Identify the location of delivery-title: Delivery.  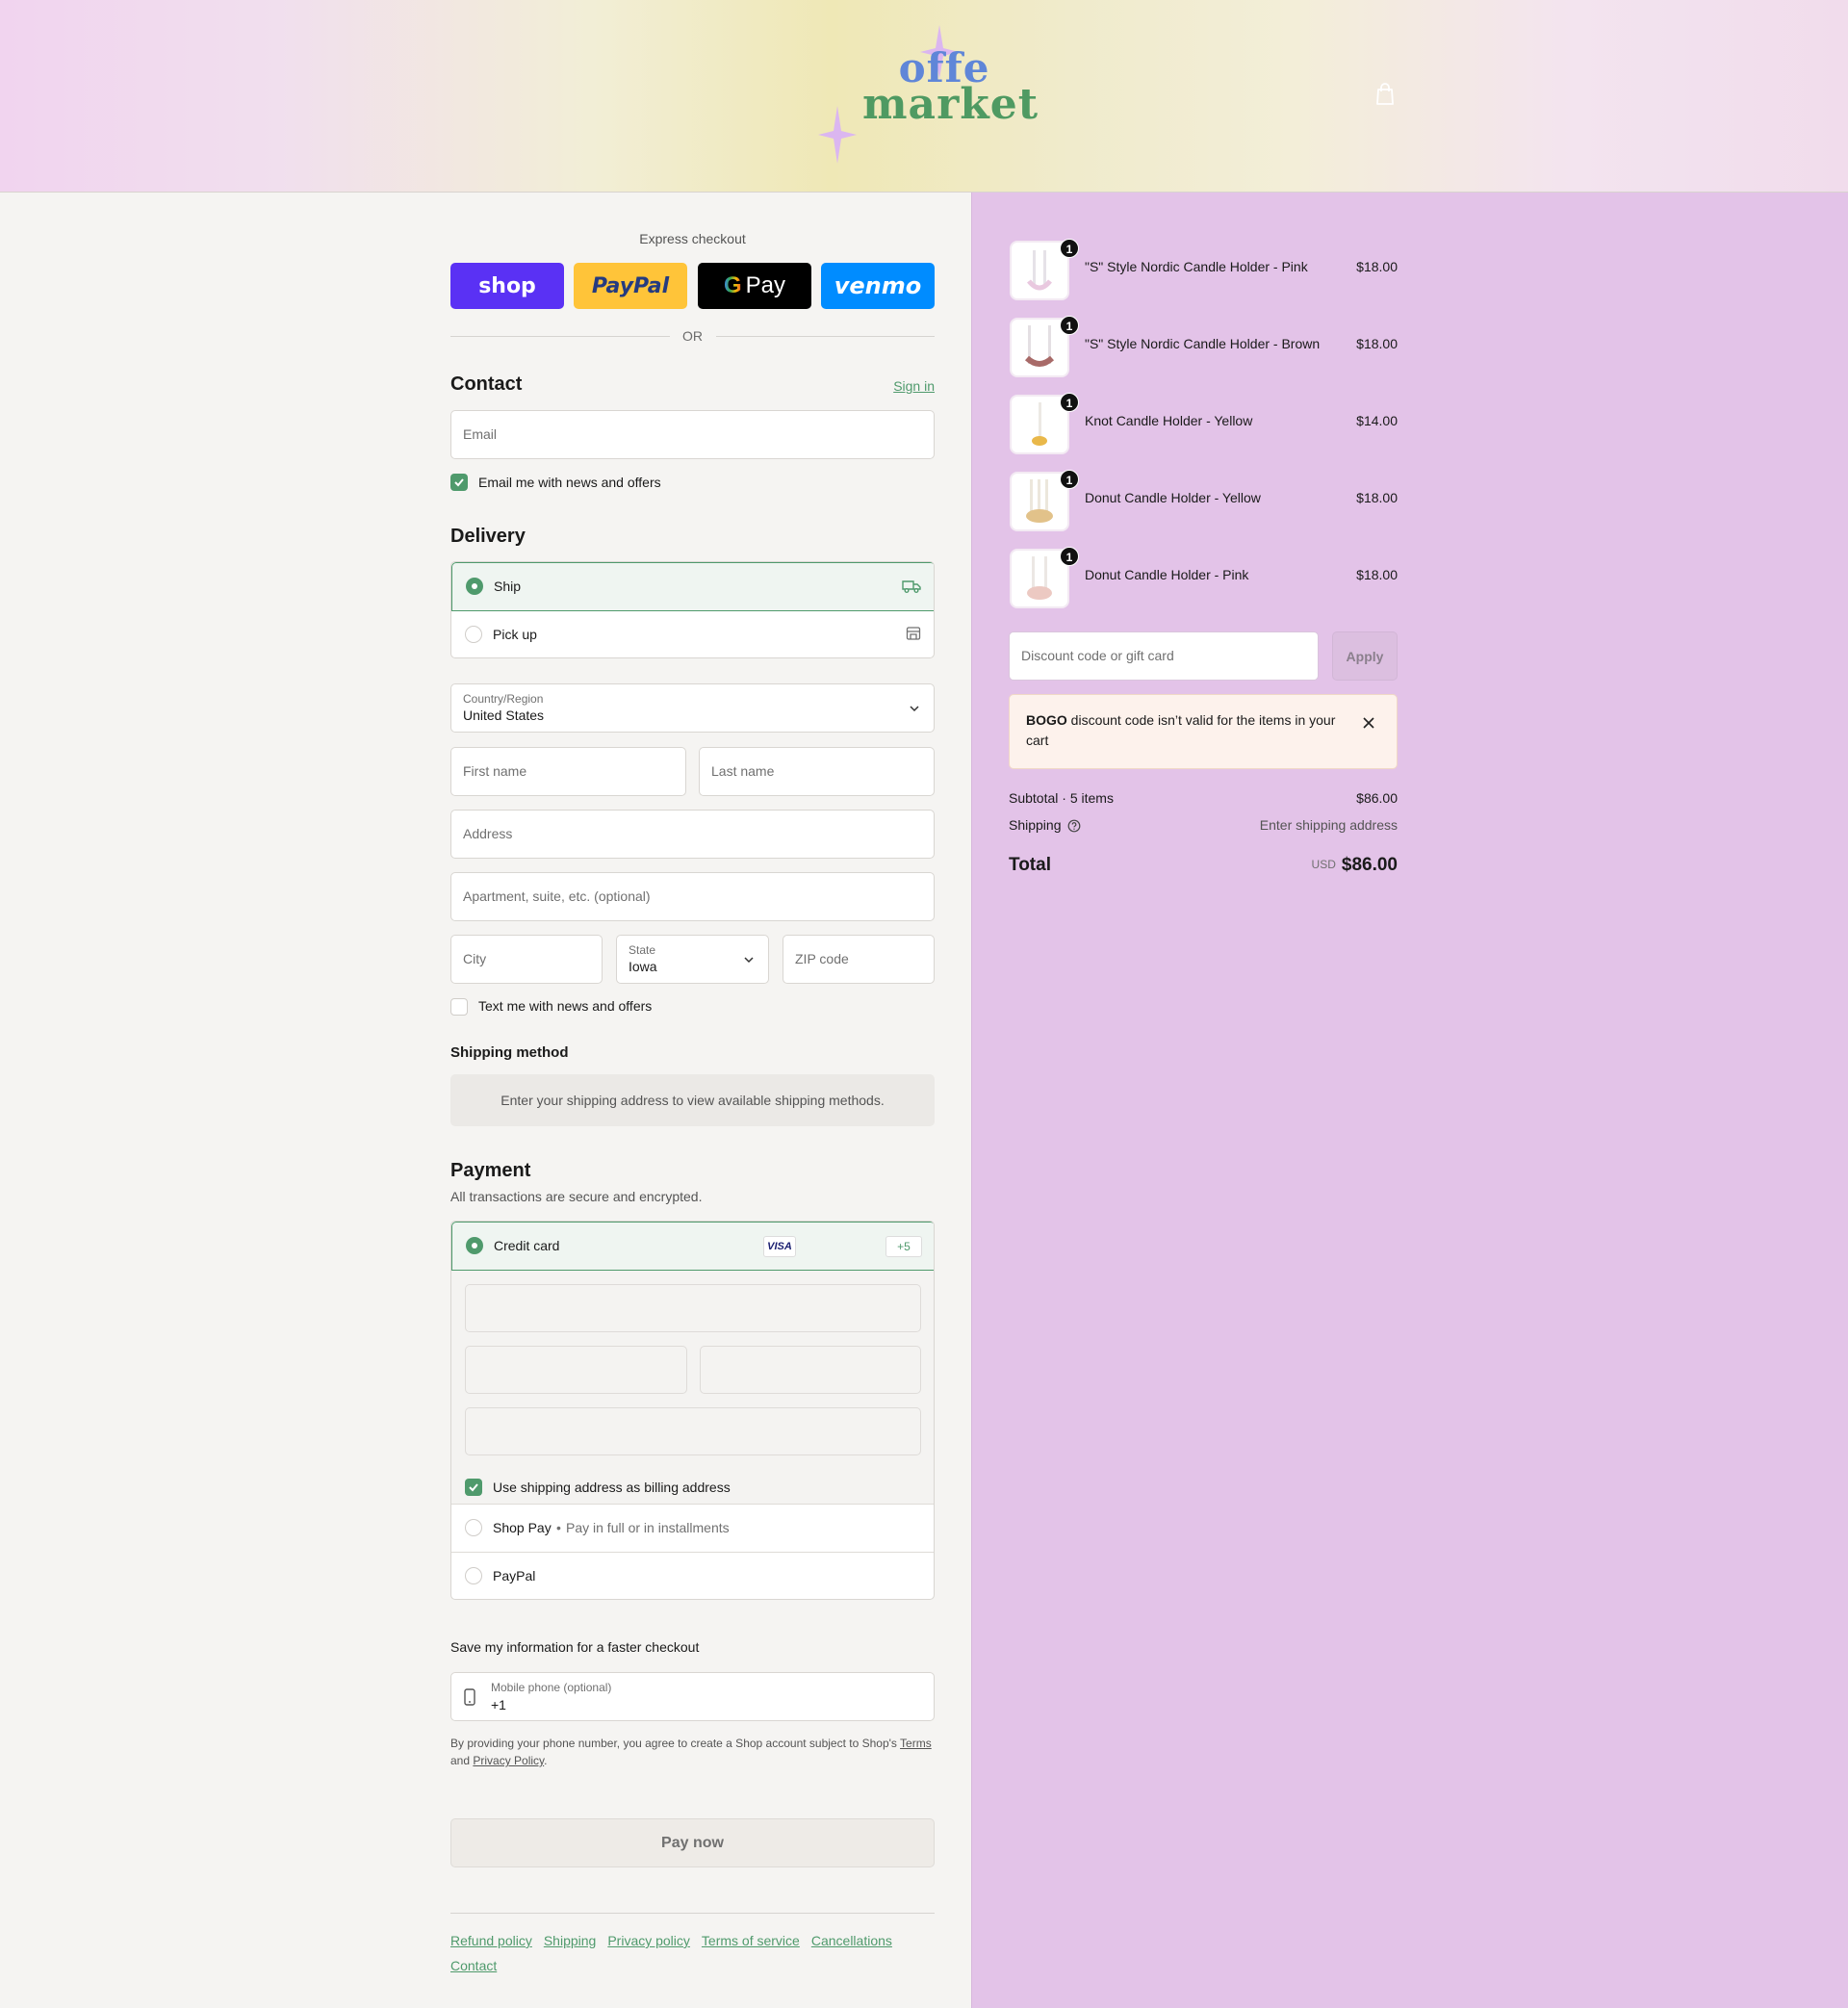
(488, 536).